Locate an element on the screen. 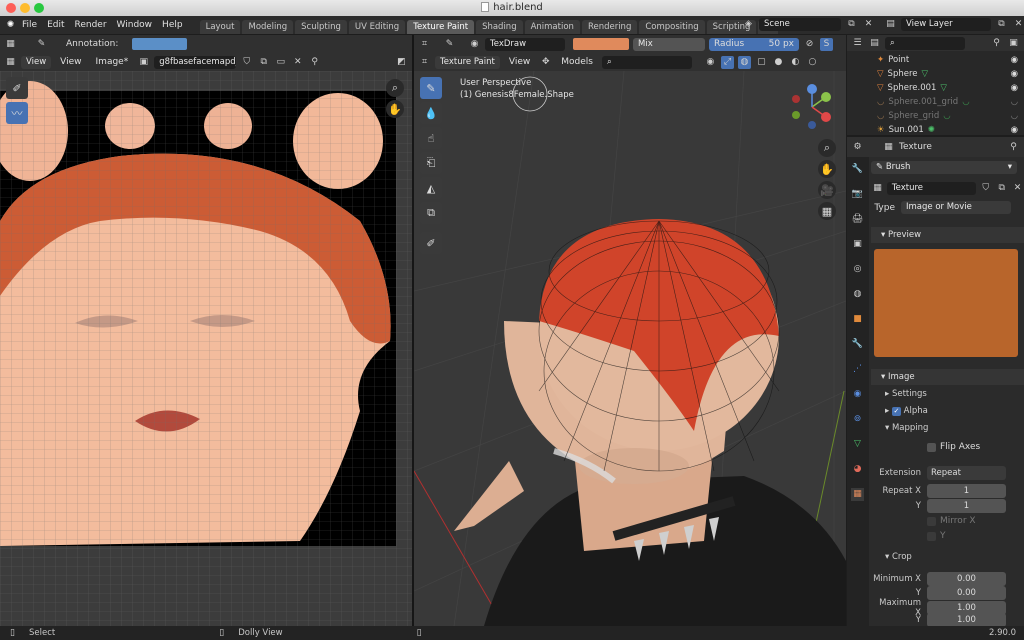 The height and width of the screenshot is (640, 1024). mode-dropdown: Texture Paint is located at coordinates (467, 62).